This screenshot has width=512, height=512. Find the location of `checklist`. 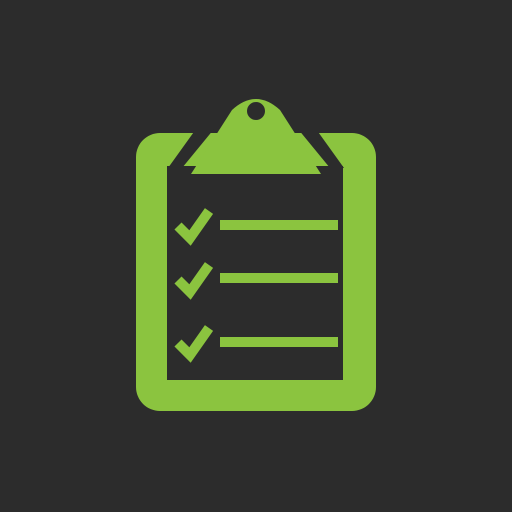

checklist is located at coordinates (256, 285).